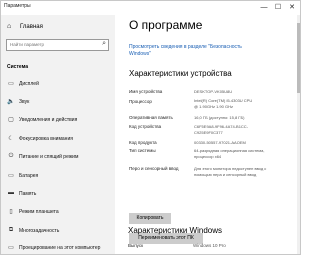 This screenshot has height=255, width=320. What do you see at coordinates (11, 193) in the screenshot?
I see `storage-icon: ▬` at bounding box center [11, 193].